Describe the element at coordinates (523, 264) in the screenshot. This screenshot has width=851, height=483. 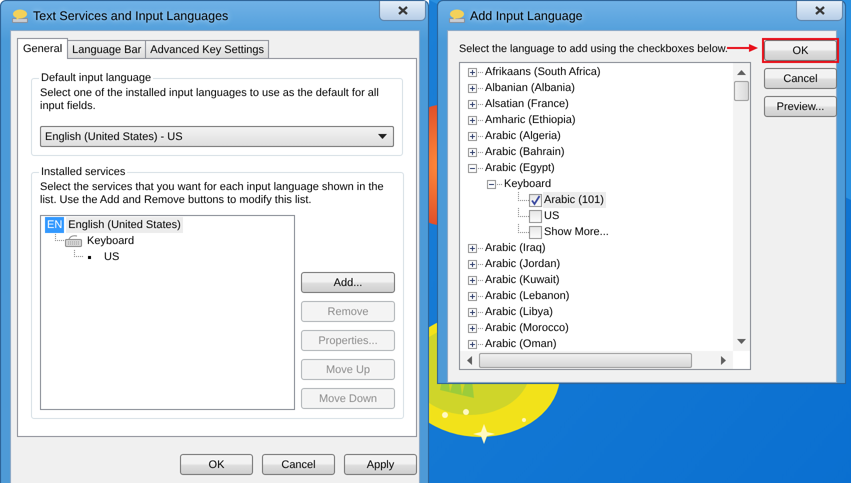
I see `tree-item: Arabic (Jordan)` at that location.